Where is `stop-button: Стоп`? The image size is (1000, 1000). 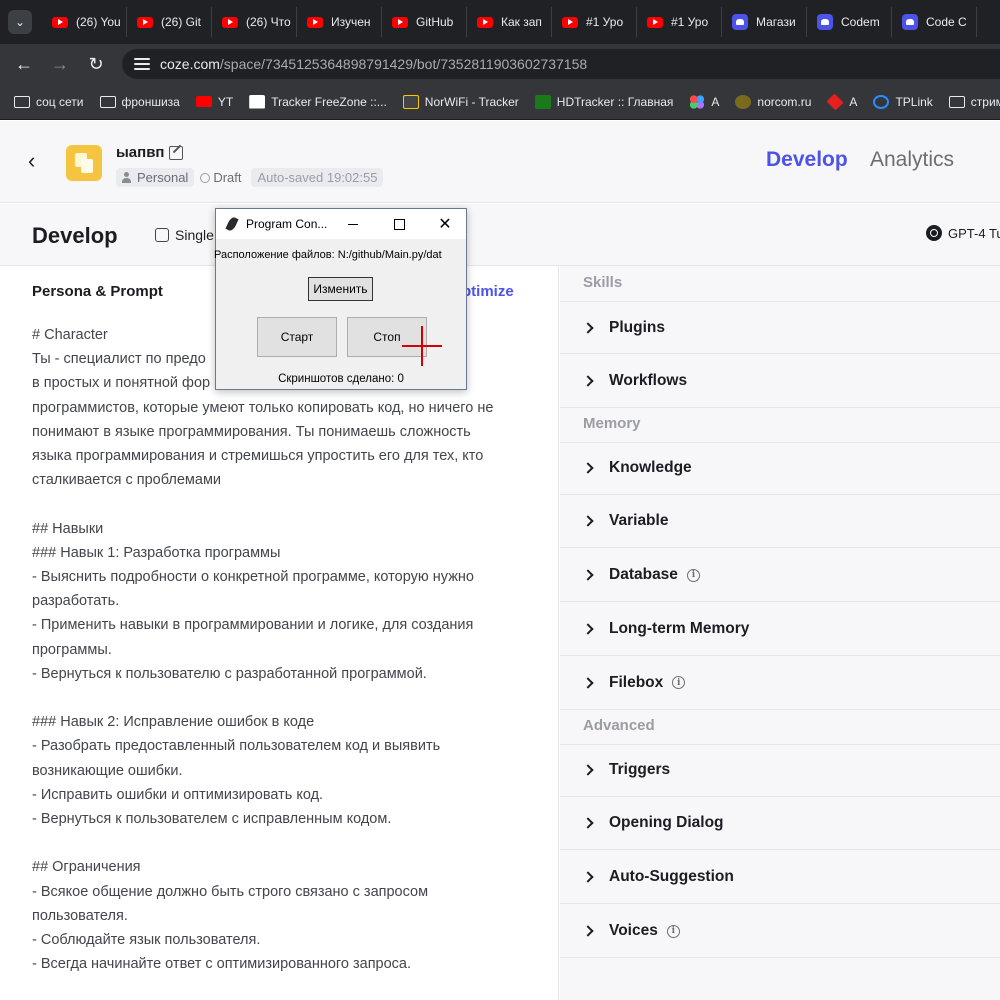
stop-button: Стоп is located at coordinates (387, 337).